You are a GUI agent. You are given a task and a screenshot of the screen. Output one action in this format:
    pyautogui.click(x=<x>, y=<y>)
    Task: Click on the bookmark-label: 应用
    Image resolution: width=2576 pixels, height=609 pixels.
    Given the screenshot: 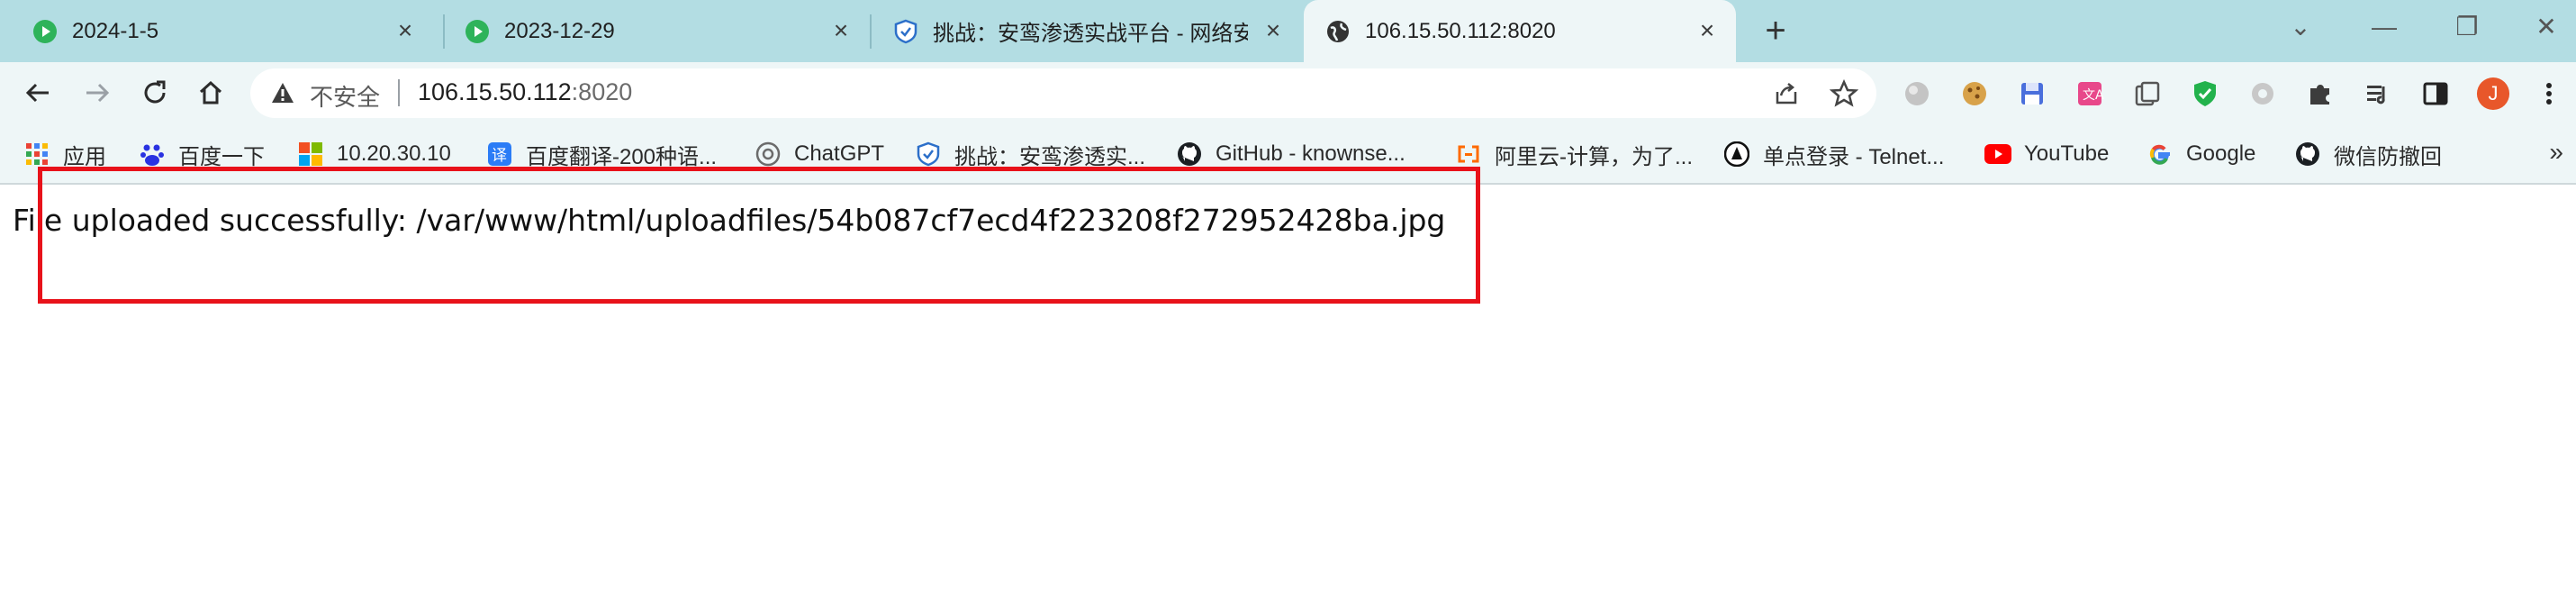 What is the action you would take?
    pyautogui.click(x=84, y=156)
    